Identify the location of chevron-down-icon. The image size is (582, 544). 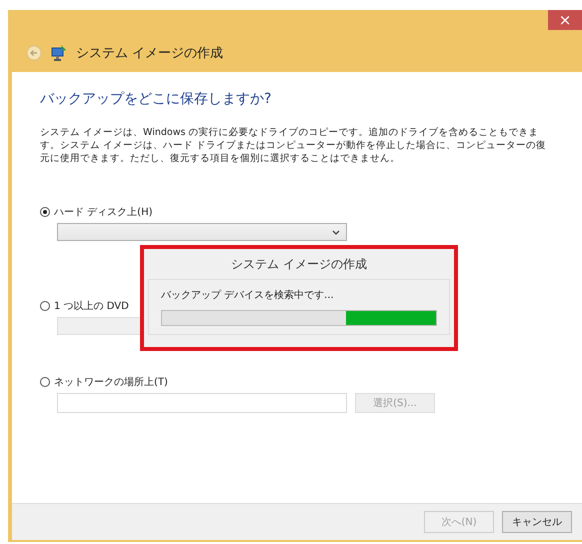
(336, 233).